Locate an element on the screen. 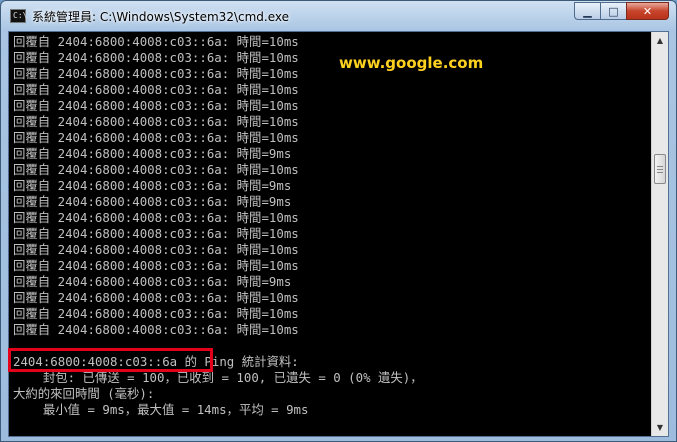 Image resolution: width=677 pixels, height=442 pixels. maximize-icon: □ is located at coordinates (613, 11).